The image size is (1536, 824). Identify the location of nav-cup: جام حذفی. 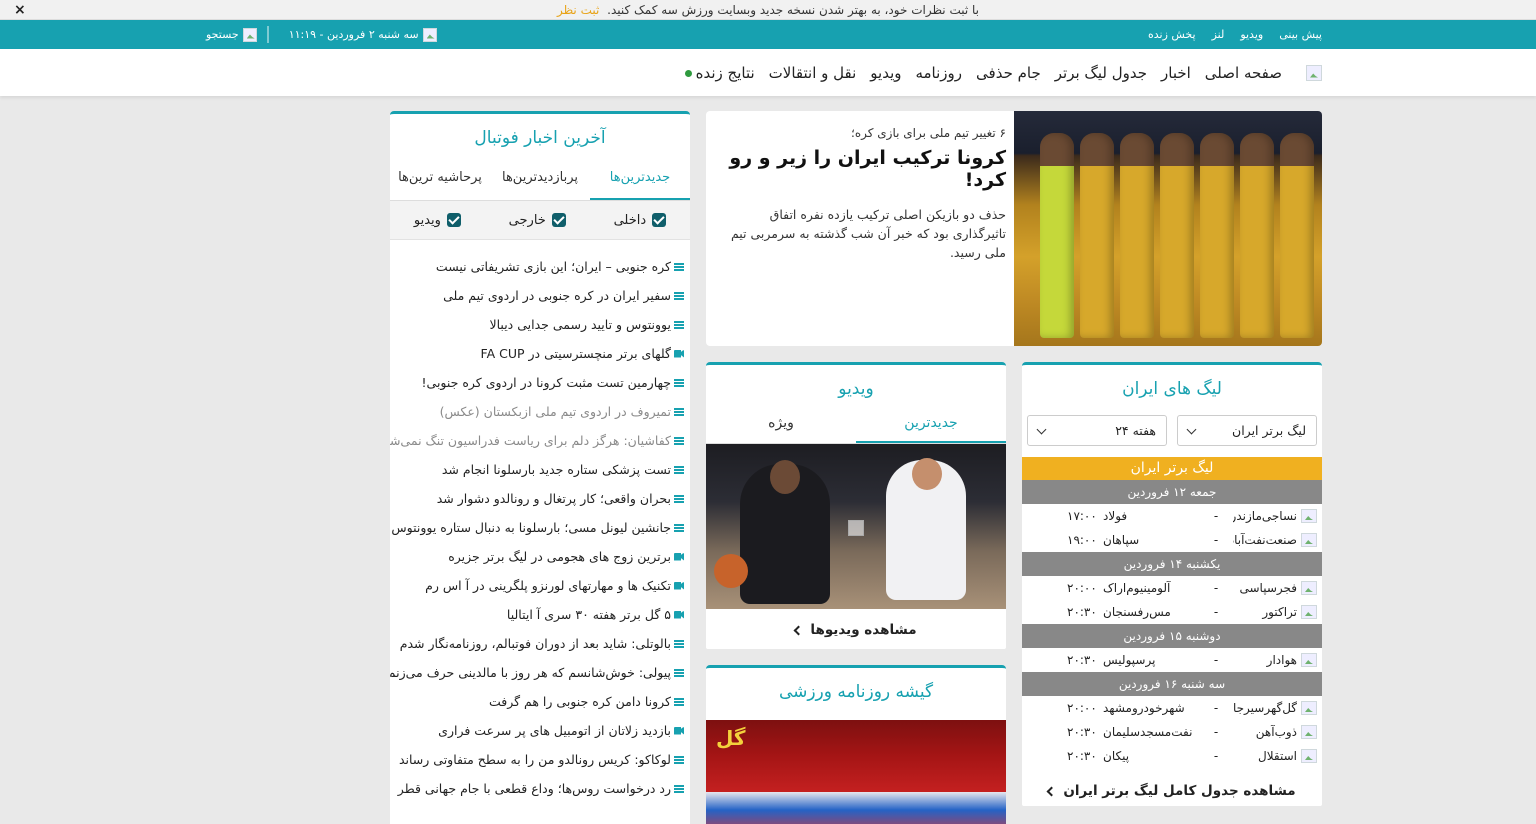
(1008, 73).